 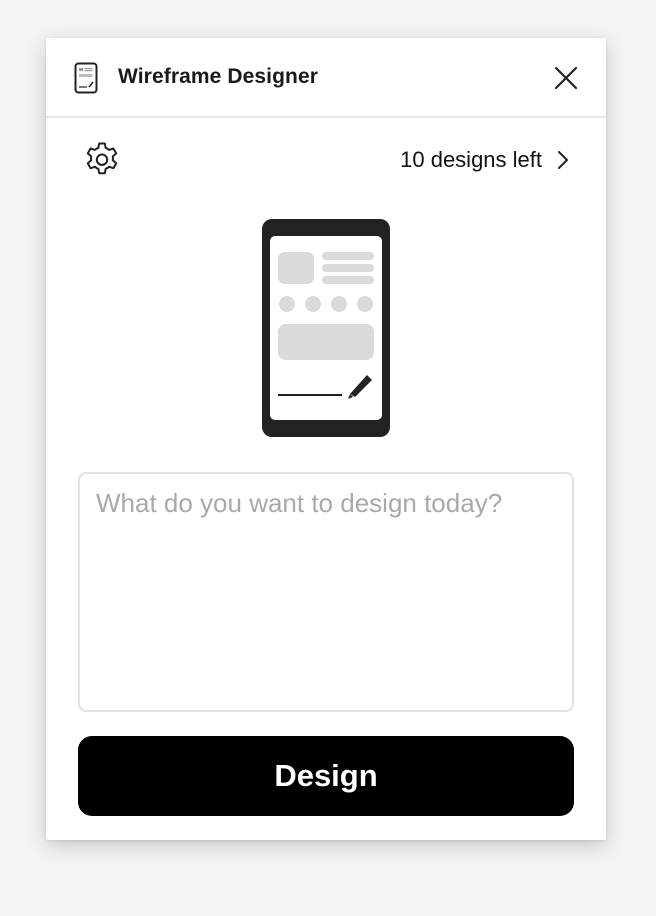 I want to click on close-icon, so click(x=566, y=78).